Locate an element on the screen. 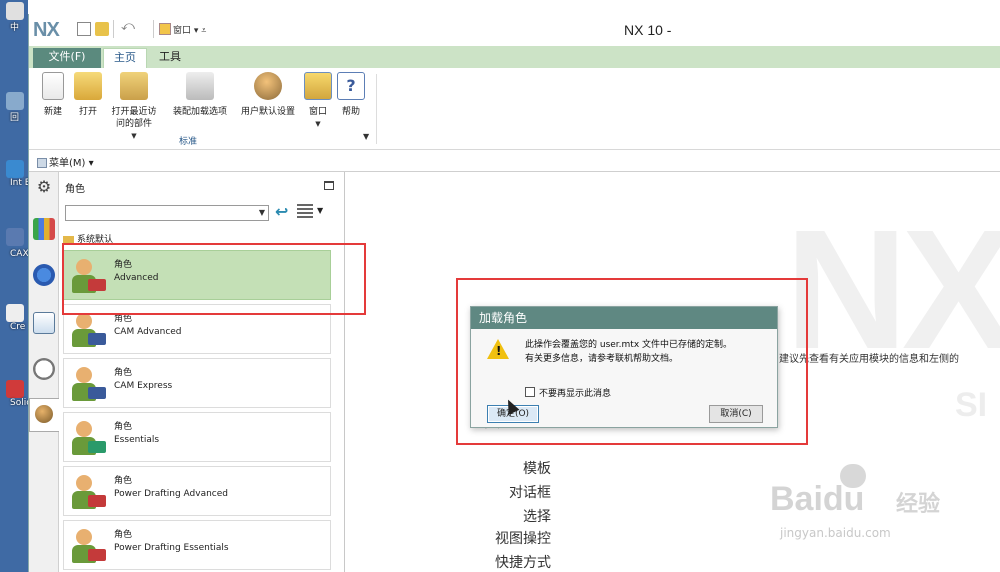 The height and width of the screenshot is (572, 1000). role-item: 角色 Power Drafting Advanced is located at coordinates (197, 491).